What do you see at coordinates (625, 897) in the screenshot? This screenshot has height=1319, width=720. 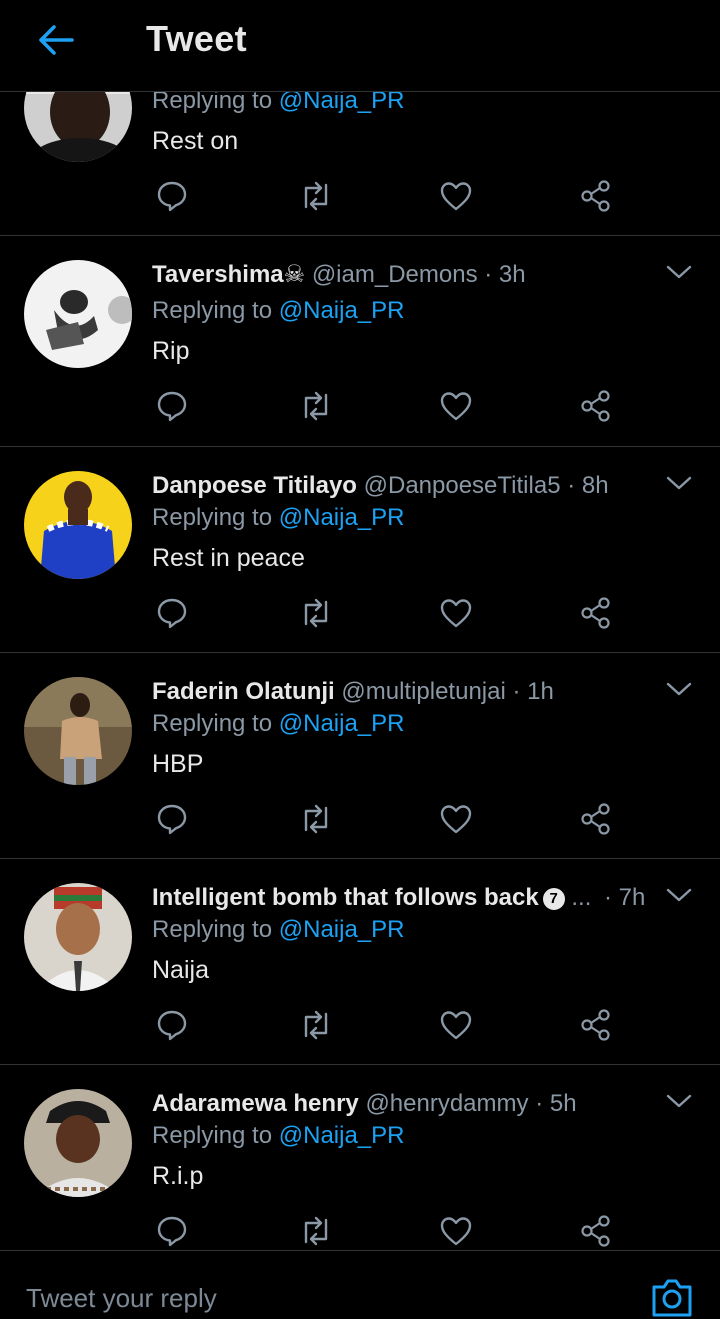 I see `timestamp: · 7h` at bounding box center [625, 897].